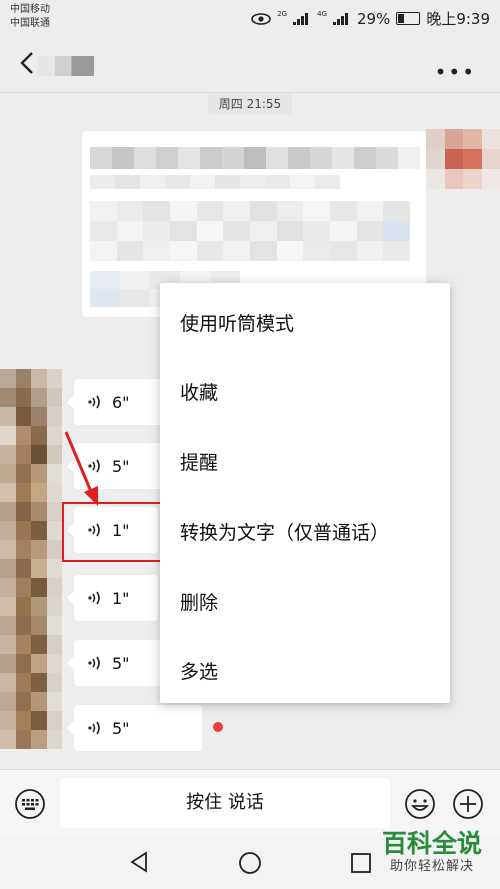  I want to click on input-bar: 按住 说话, so click(250, 802).